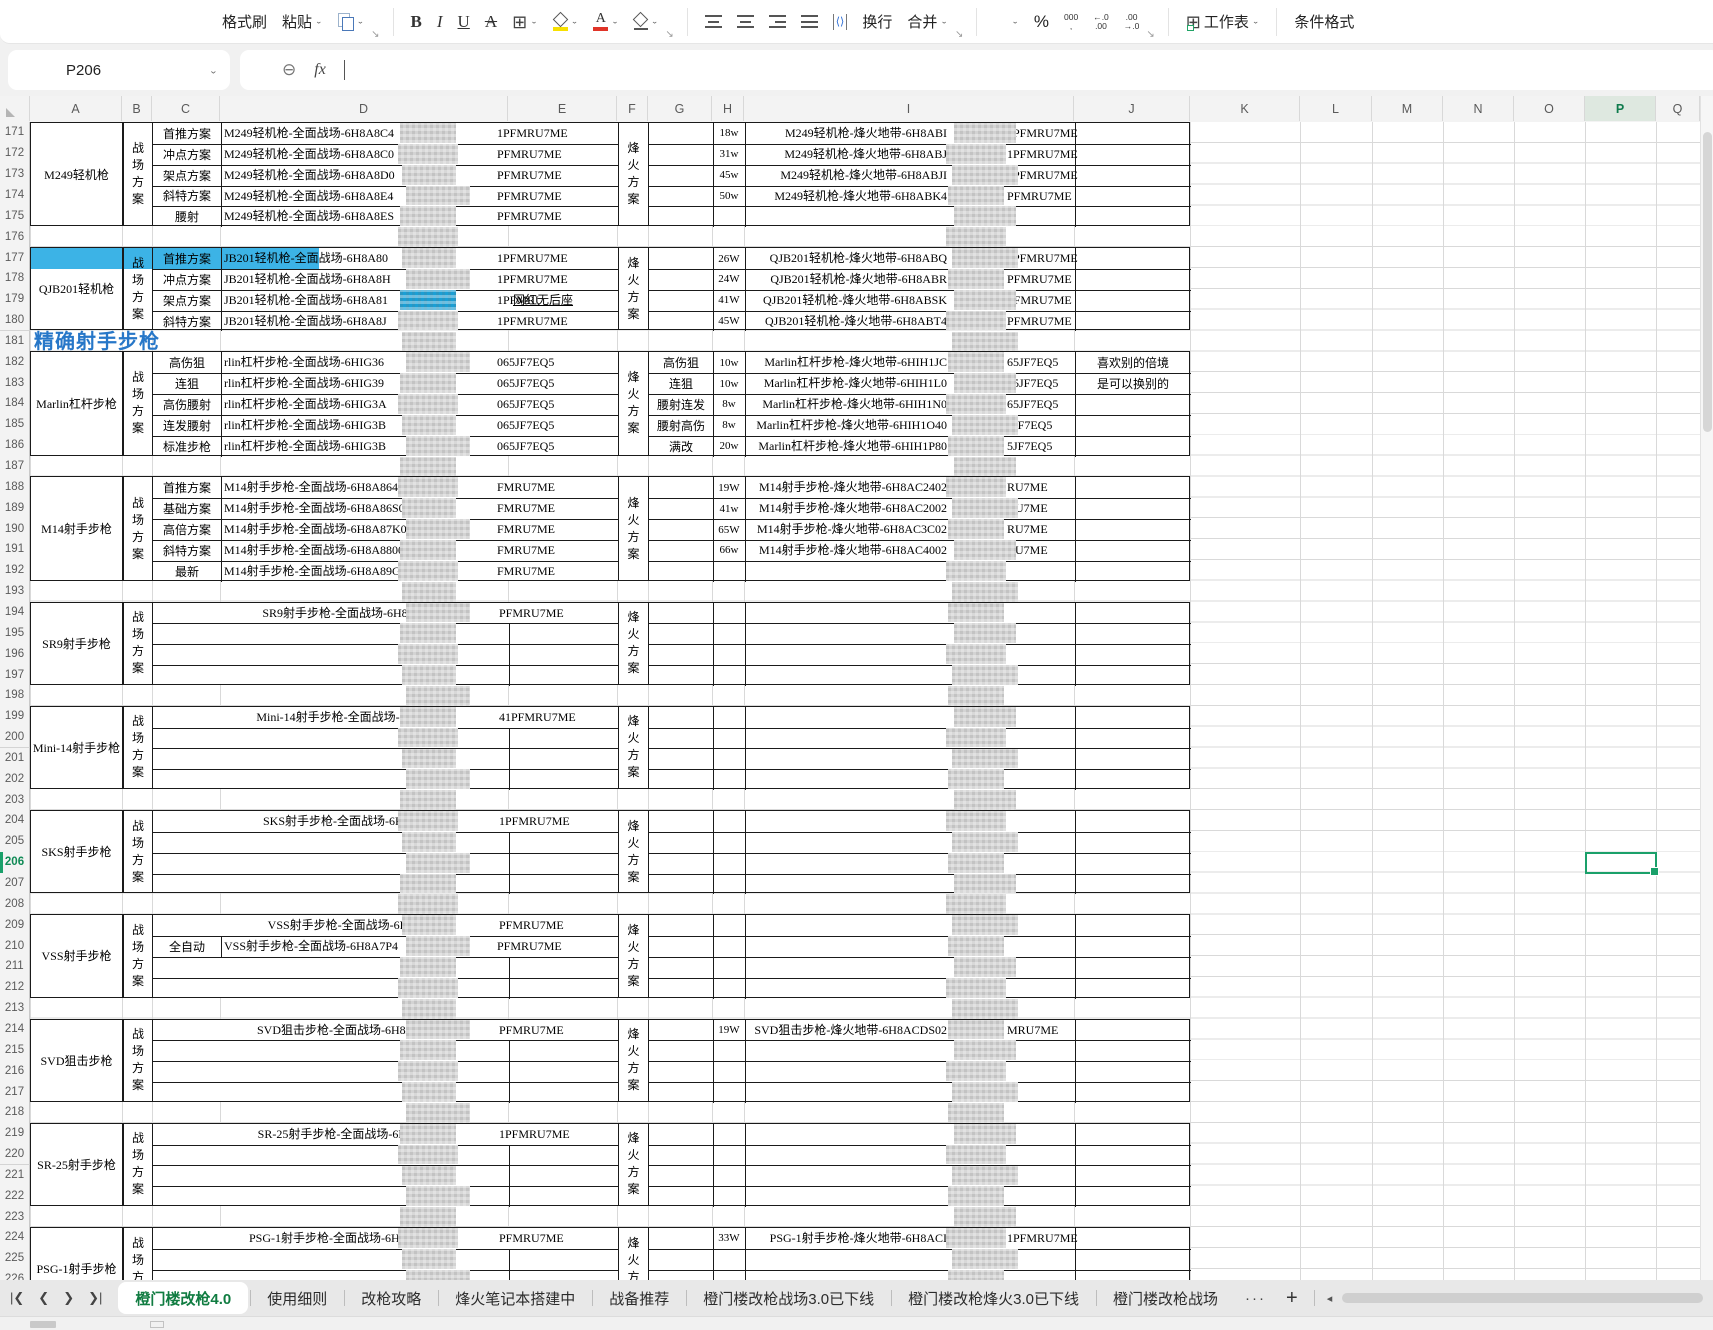 The width and height of the screenshot is (1713, 1330). Describe the element at coordinates (302, 21) in the screenshot. I see `paste-button: 粘贴 ⌄` at that location.